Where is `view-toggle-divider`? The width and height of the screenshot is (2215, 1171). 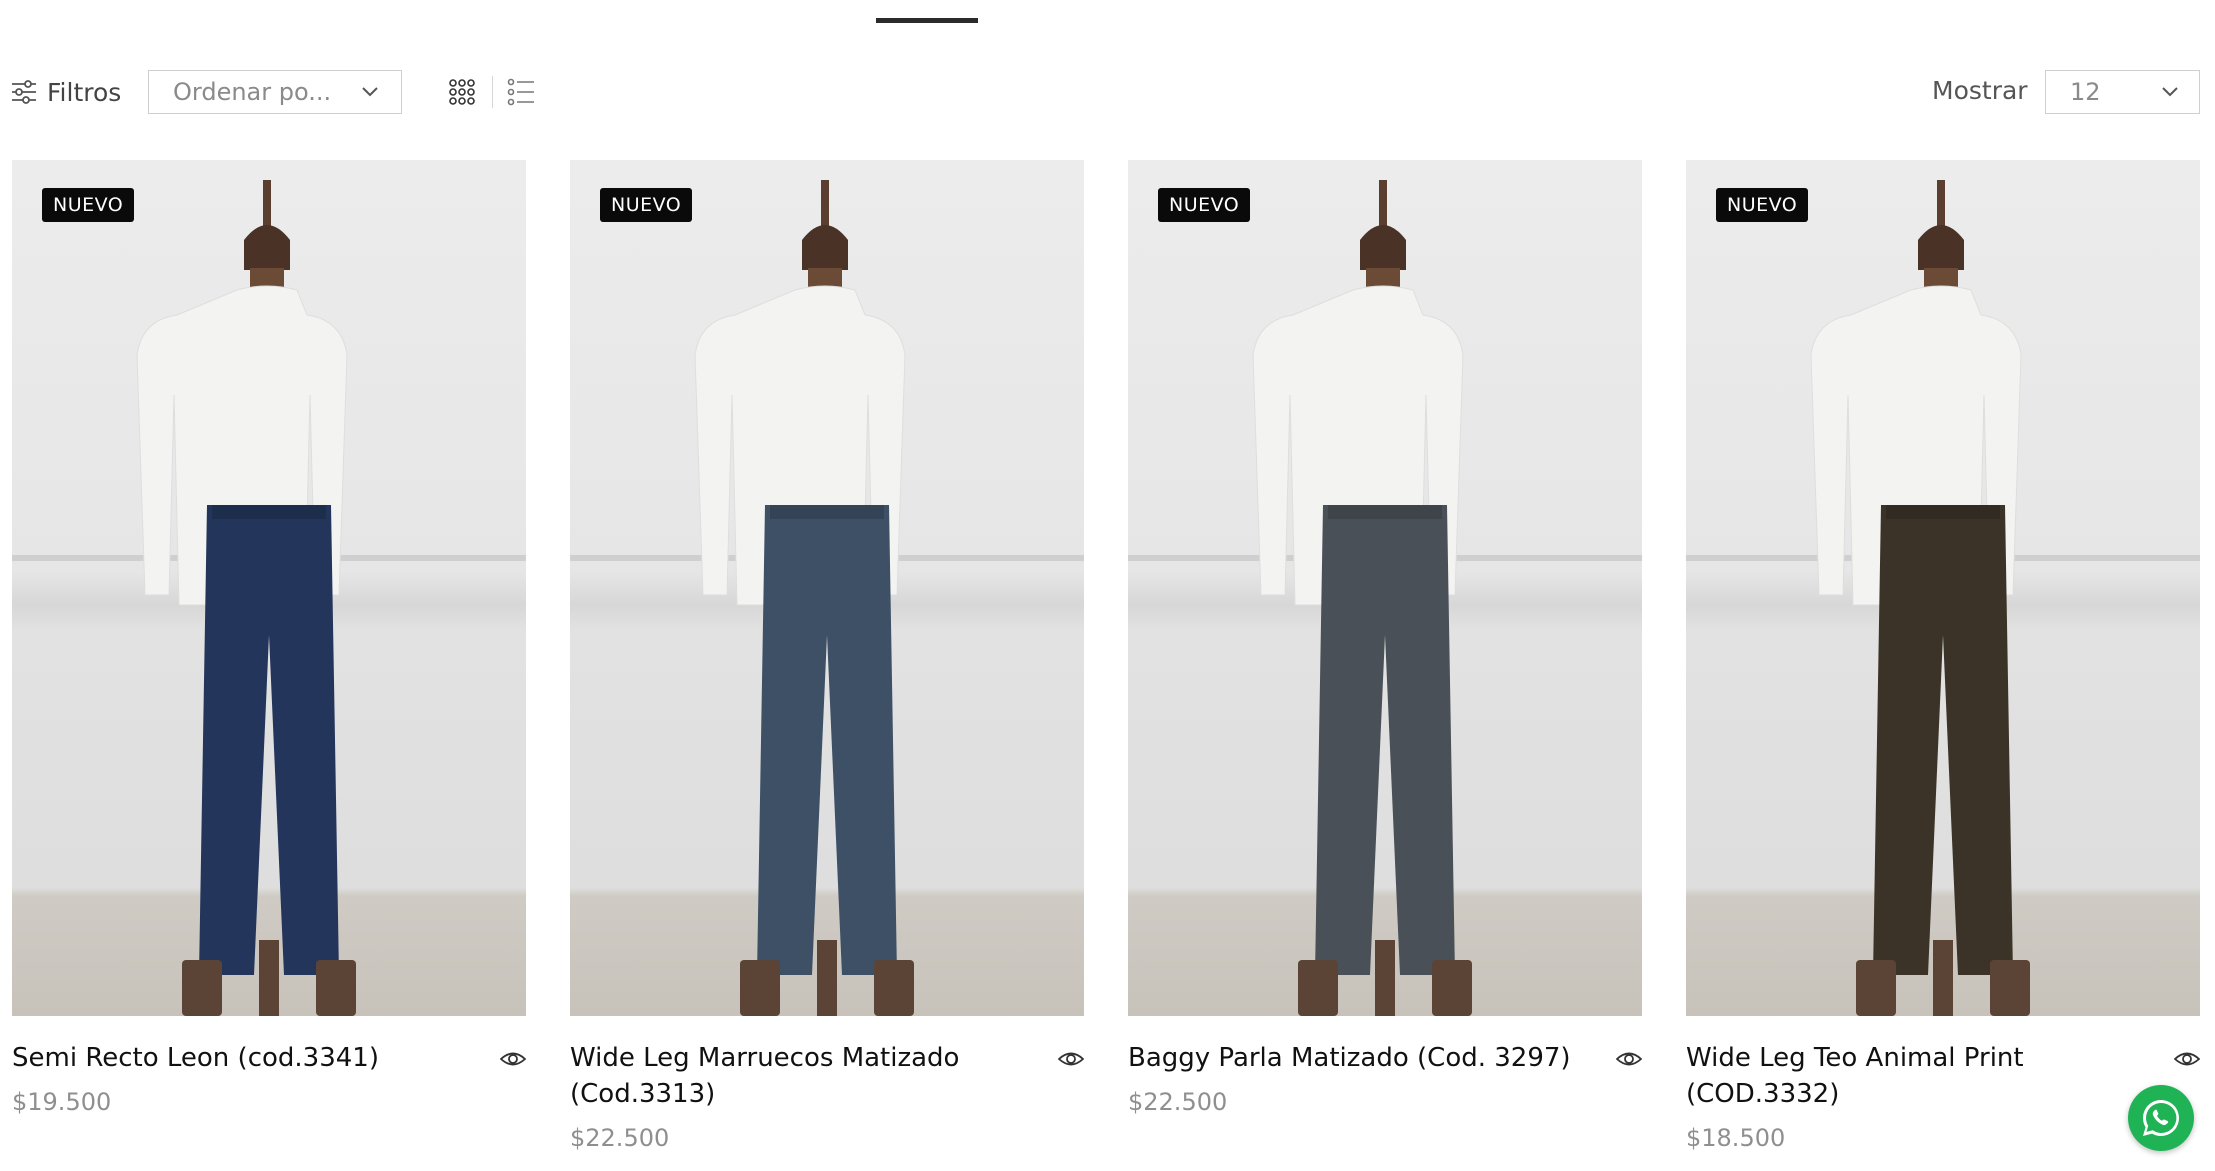
view-toggle-divider is located at coordinates (492, 92).